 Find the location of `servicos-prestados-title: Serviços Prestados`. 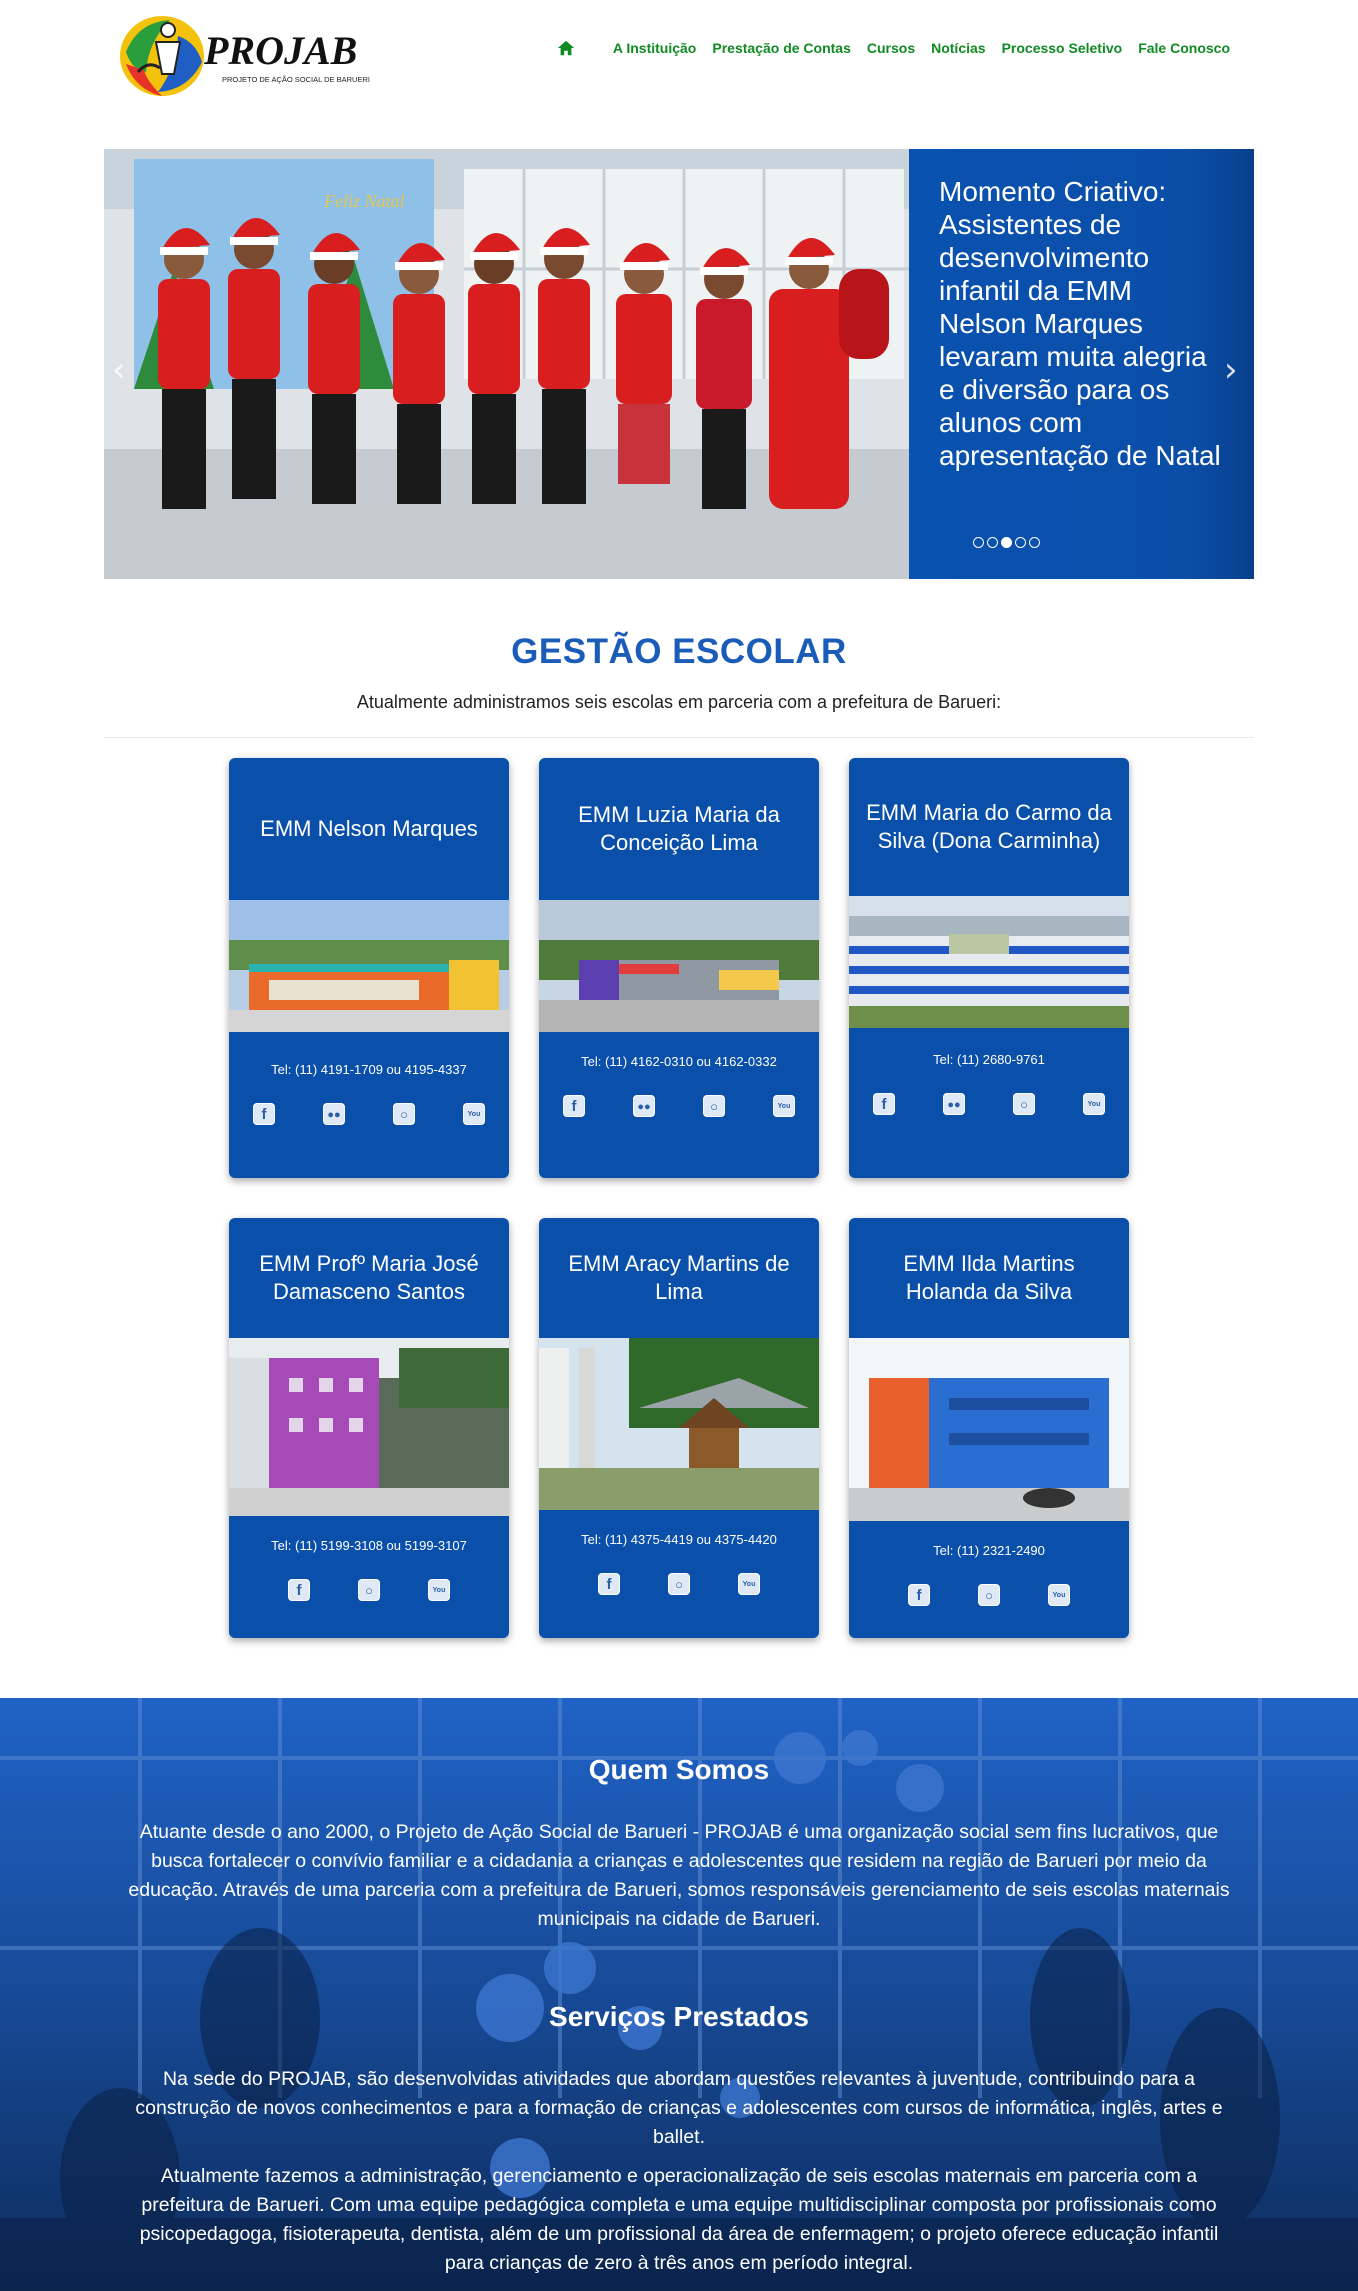

servicos-prestados-title: Serviços Prestados is located at coordinates (679, 2016).